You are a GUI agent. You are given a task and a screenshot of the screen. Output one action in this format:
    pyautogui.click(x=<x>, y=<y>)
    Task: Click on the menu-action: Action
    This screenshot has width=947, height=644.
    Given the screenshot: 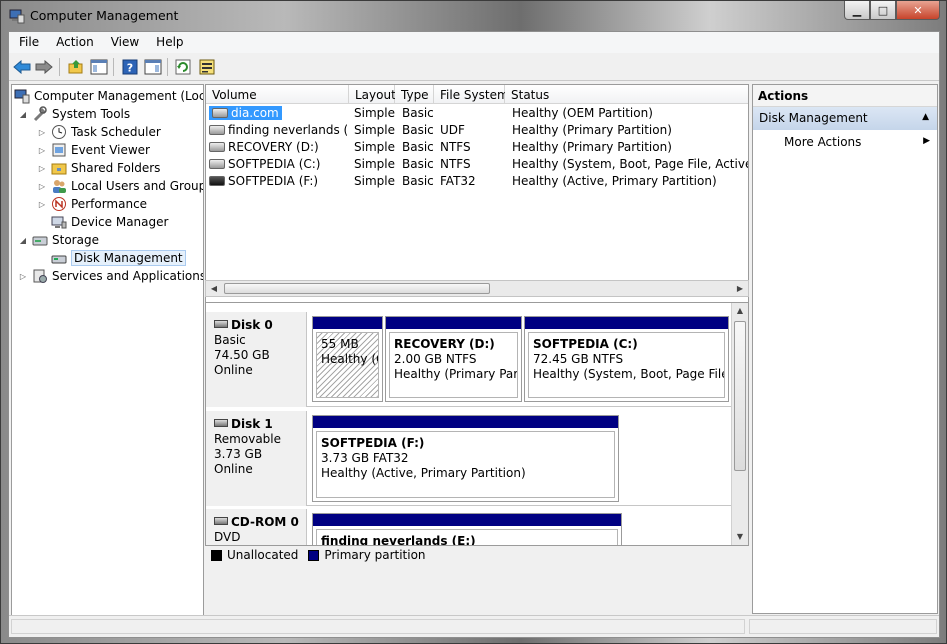 What is the action you would take?
    pyautogui.click(x=73, y=42)
    